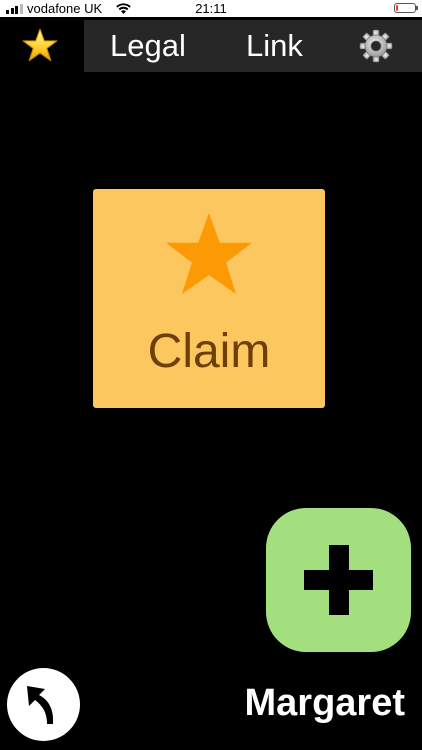 Image resolution: width=422 pixels, height=750 pixels. I want to click on top-menu-bar: Legal Link, so click(253, 46).